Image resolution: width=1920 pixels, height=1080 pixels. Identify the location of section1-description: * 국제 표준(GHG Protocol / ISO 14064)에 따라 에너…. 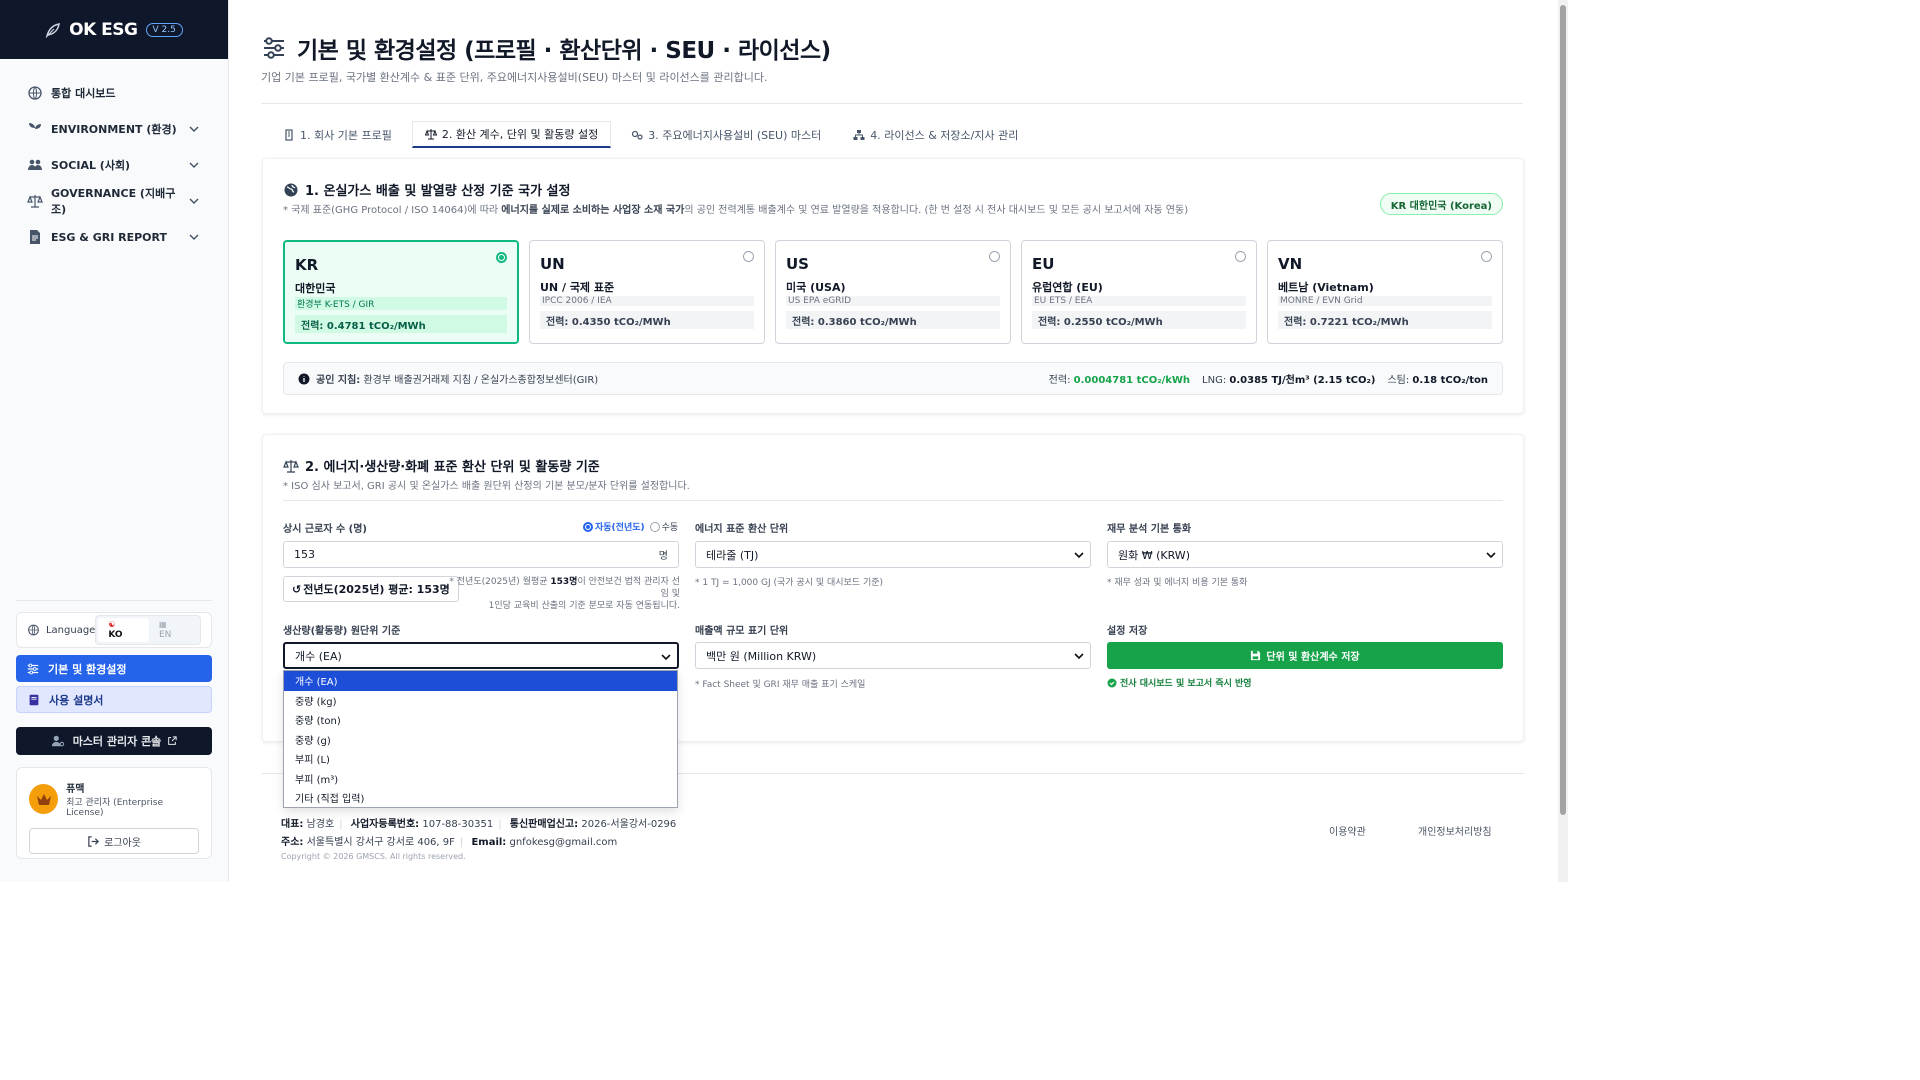
(735, 208).